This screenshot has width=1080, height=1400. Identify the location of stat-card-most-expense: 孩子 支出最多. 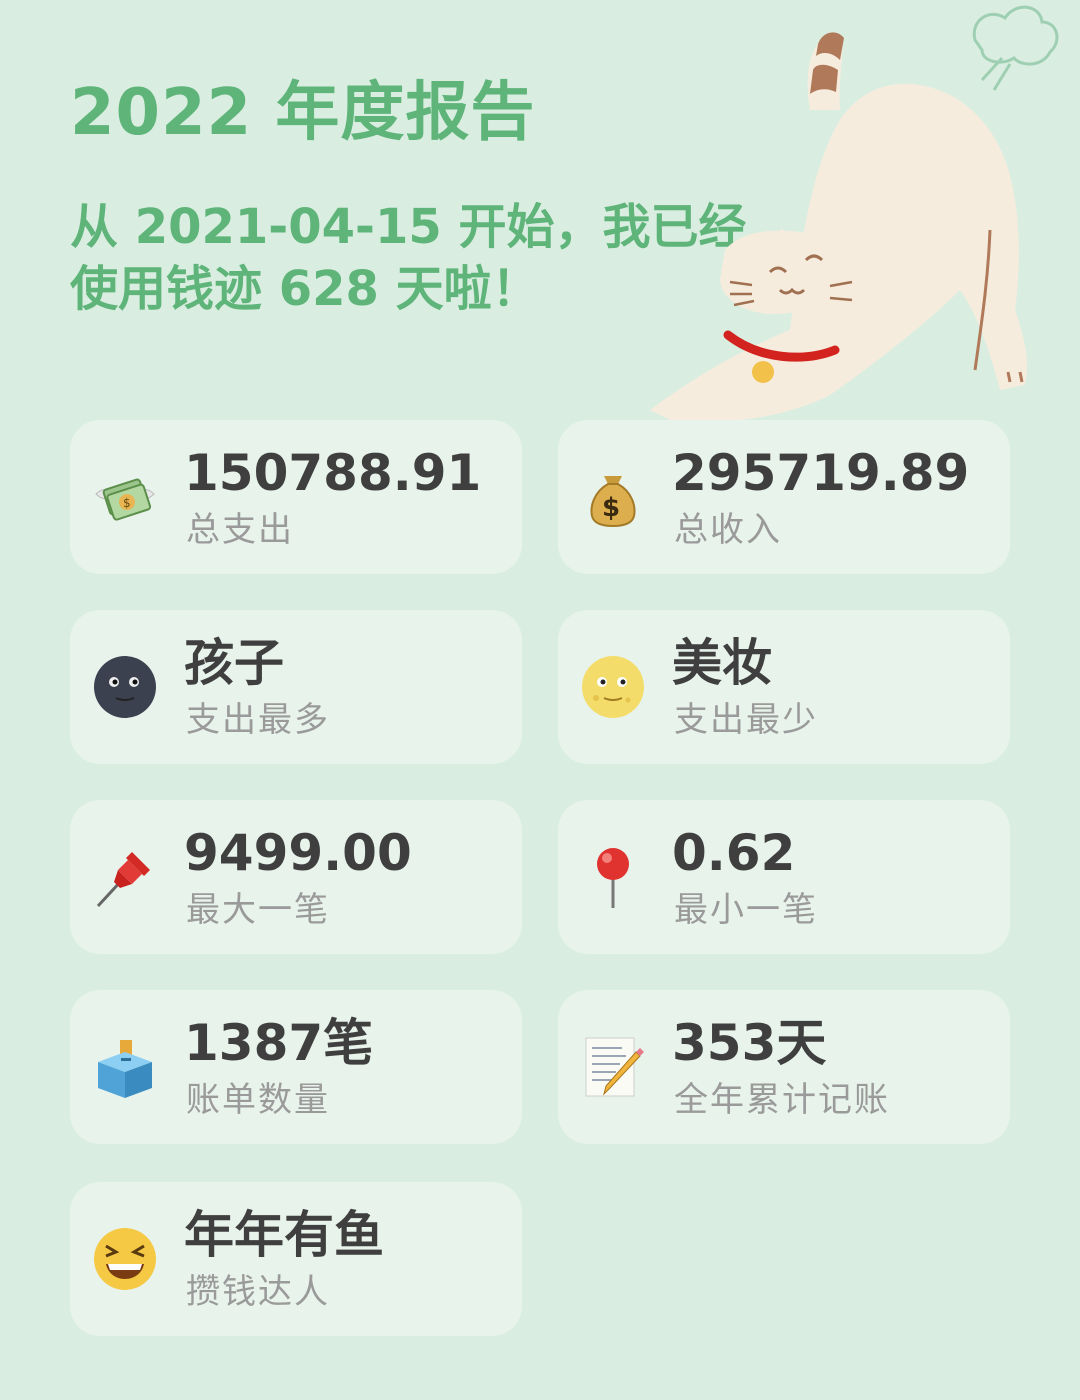
(296, 687).